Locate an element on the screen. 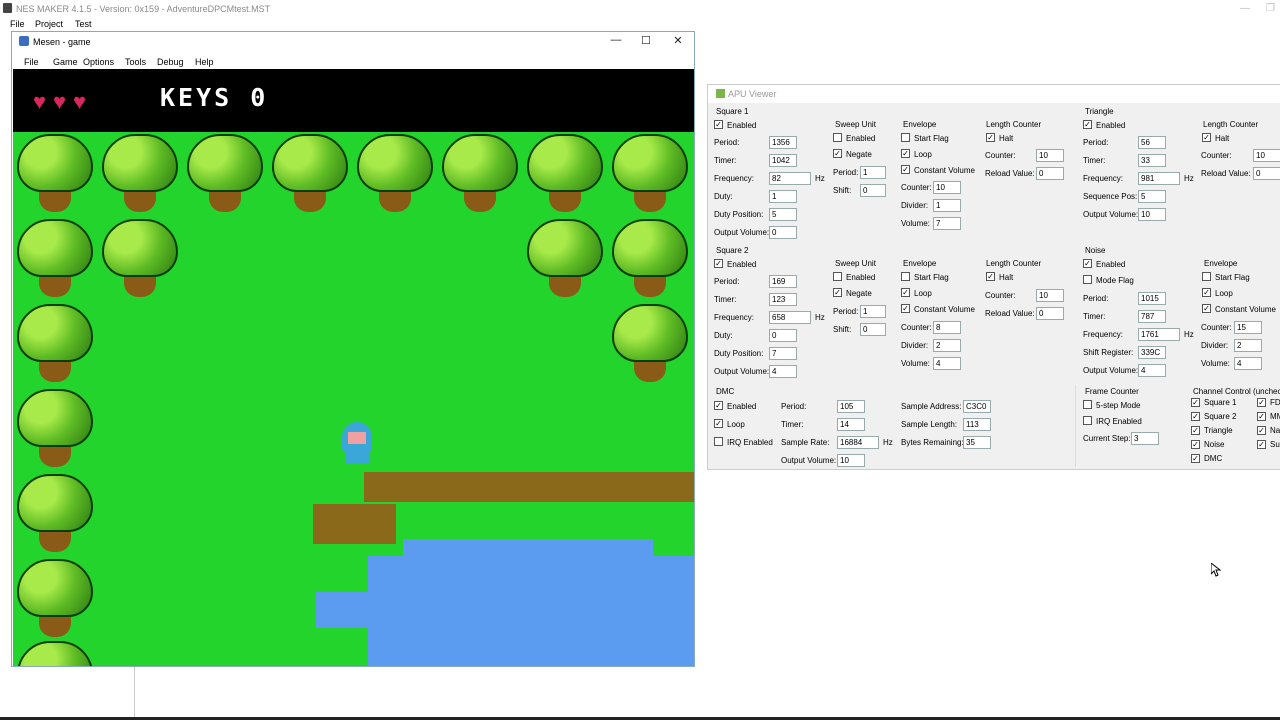  sweep1-shift-field: 0 is located at coordinates (873, 190).